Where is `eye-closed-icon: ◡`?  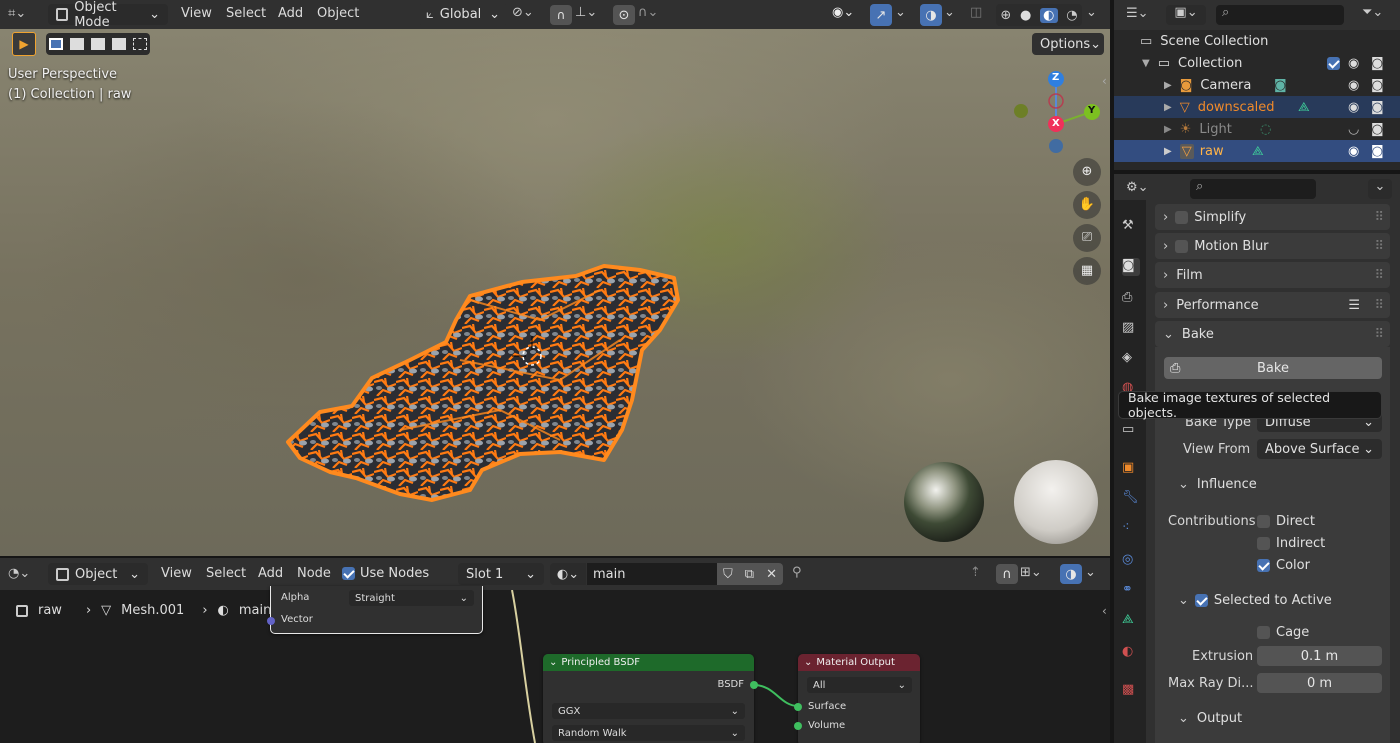 eye-closed-icon: ◡ is located at coordinates (1353, 129).